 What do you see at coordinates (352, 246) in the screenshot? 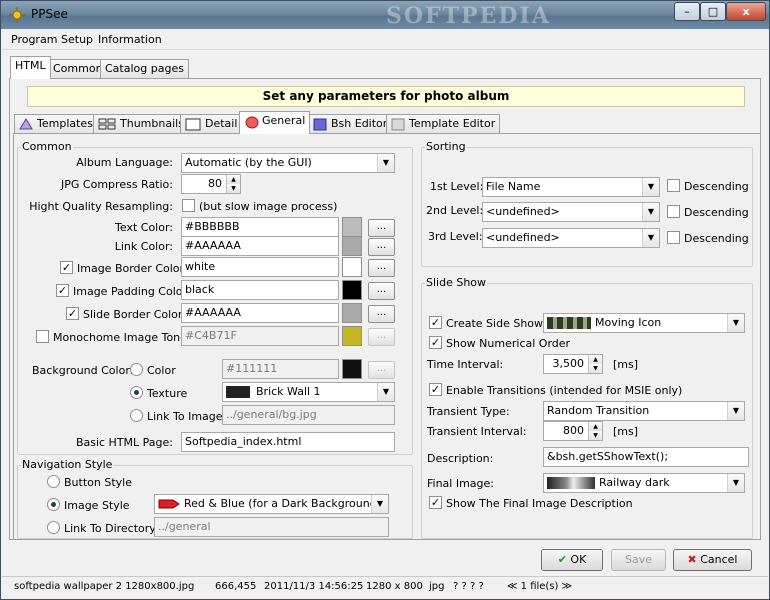
I see `link-color-swatch` at bounding box center [352, 246].